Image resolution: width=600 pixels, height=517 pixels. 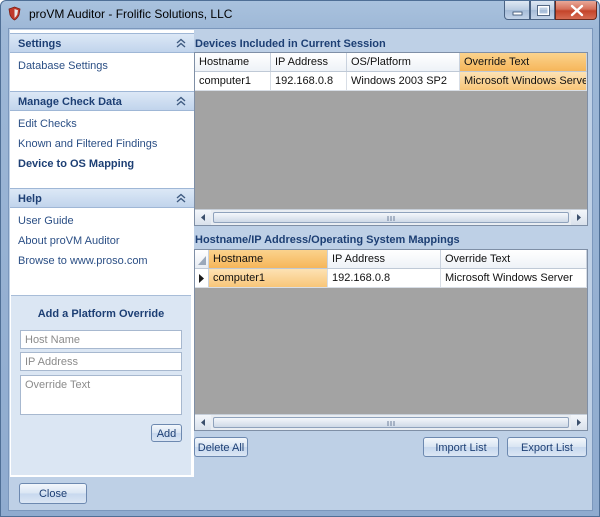 What do you see at coordinates (101, 339) in the screenshot?
I see `hostname-input: Host Name` at bounding box center [101, 339].